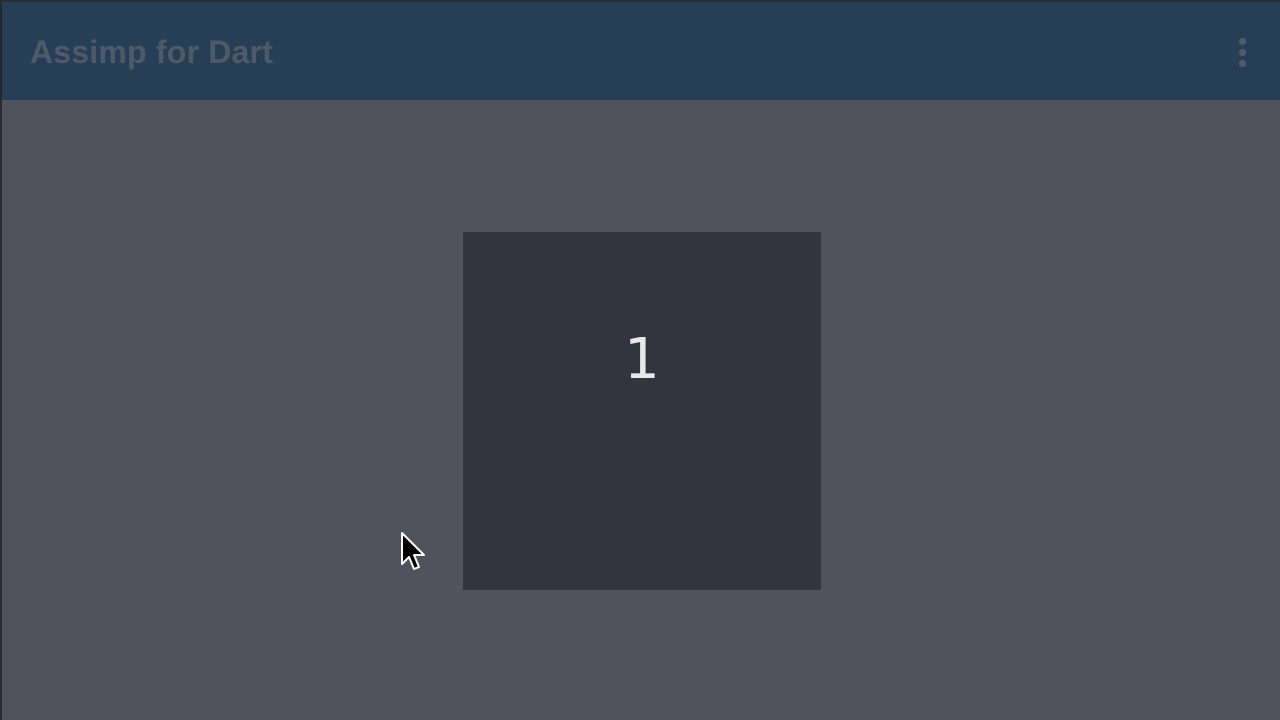  What do you see at coordinates (152, 52) in the screenshot?
I see `app-title: Assimp for Dart` at bounding box center [152, 52].